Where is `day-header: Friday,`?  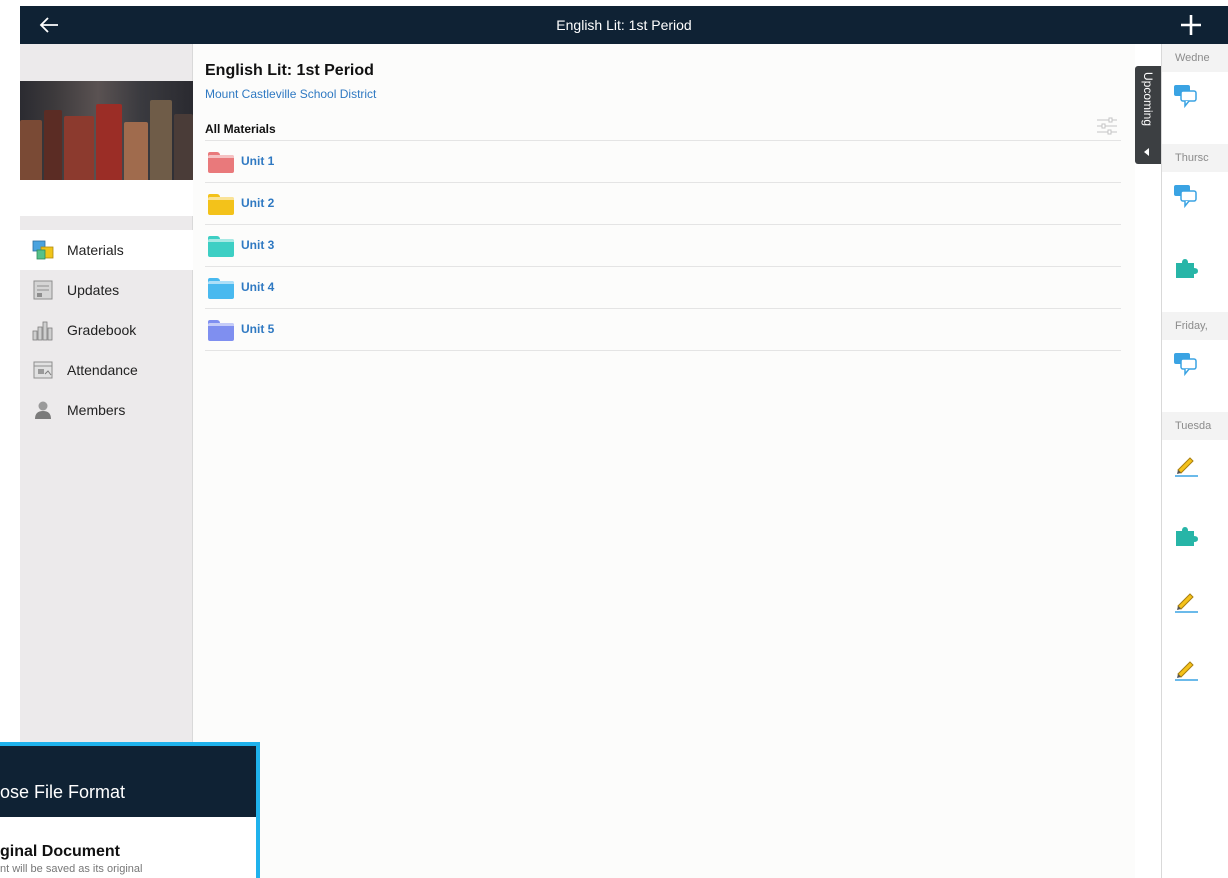 day-header: Friday, is located at coordinates (1195, 326).